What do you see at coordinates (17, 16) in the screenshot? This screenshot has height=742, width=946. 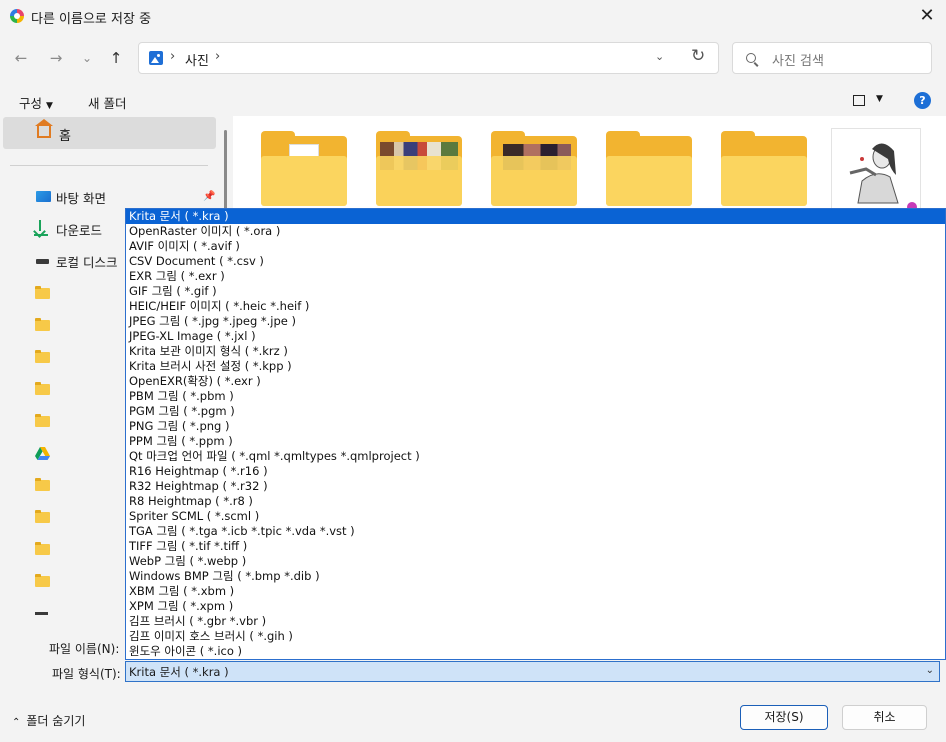 I see `krita-app-icon` at bounding box center [17, 16].